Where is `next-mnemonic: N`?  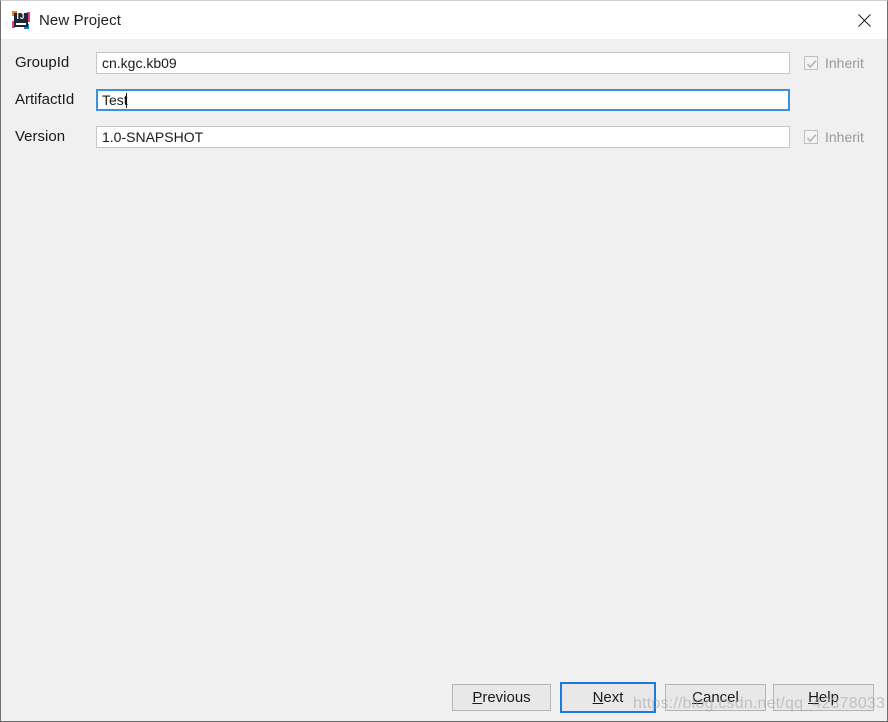
next-mnemonic: N is located at coordinates (598, 697).